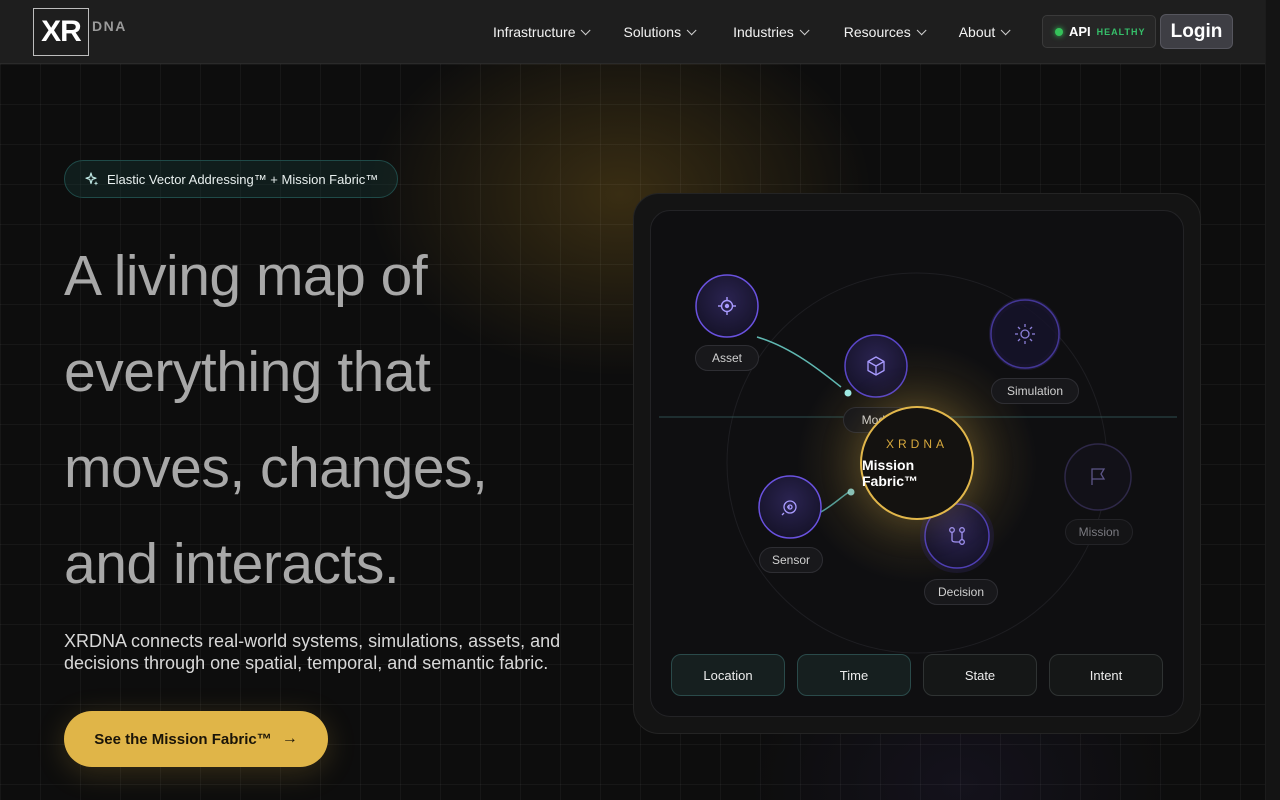  I want to click on nav-item-solutions: Solutions, so click(660, 32).